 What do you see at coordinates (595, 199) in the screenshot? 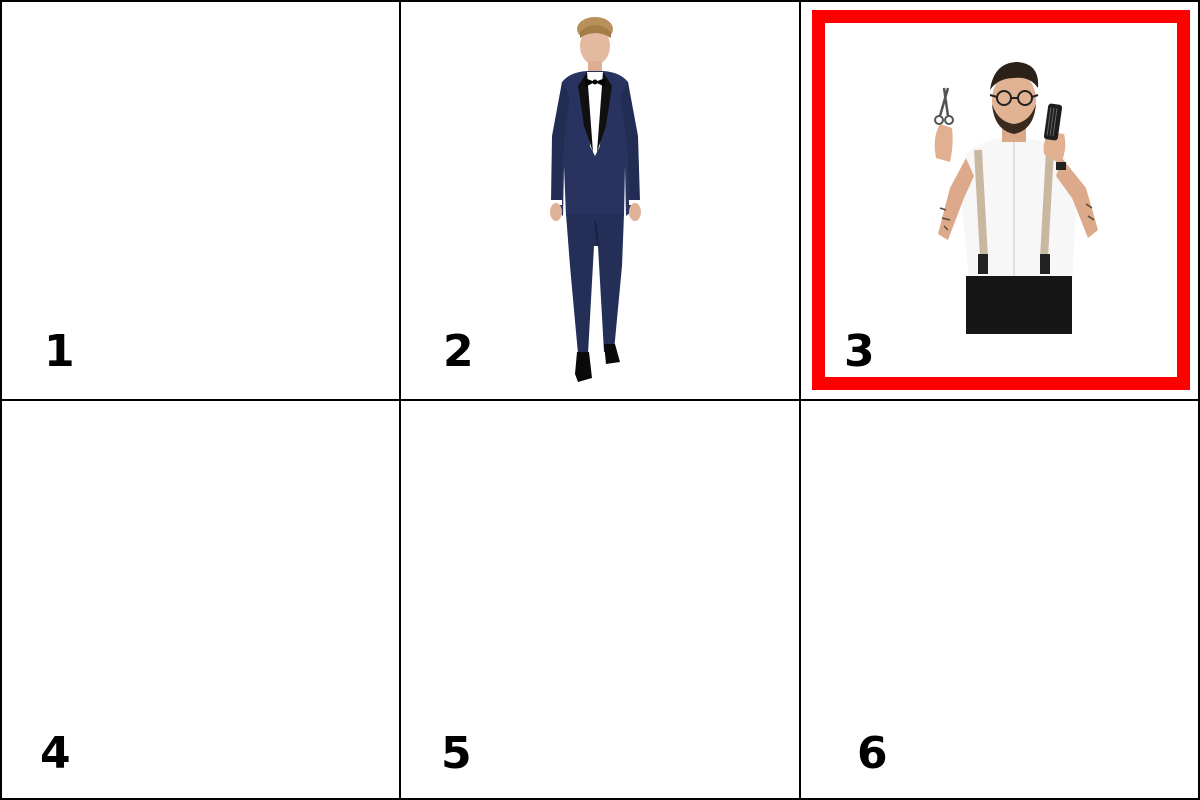
I see `man-in-tuxedo-image` at bounding box center [595, 199].